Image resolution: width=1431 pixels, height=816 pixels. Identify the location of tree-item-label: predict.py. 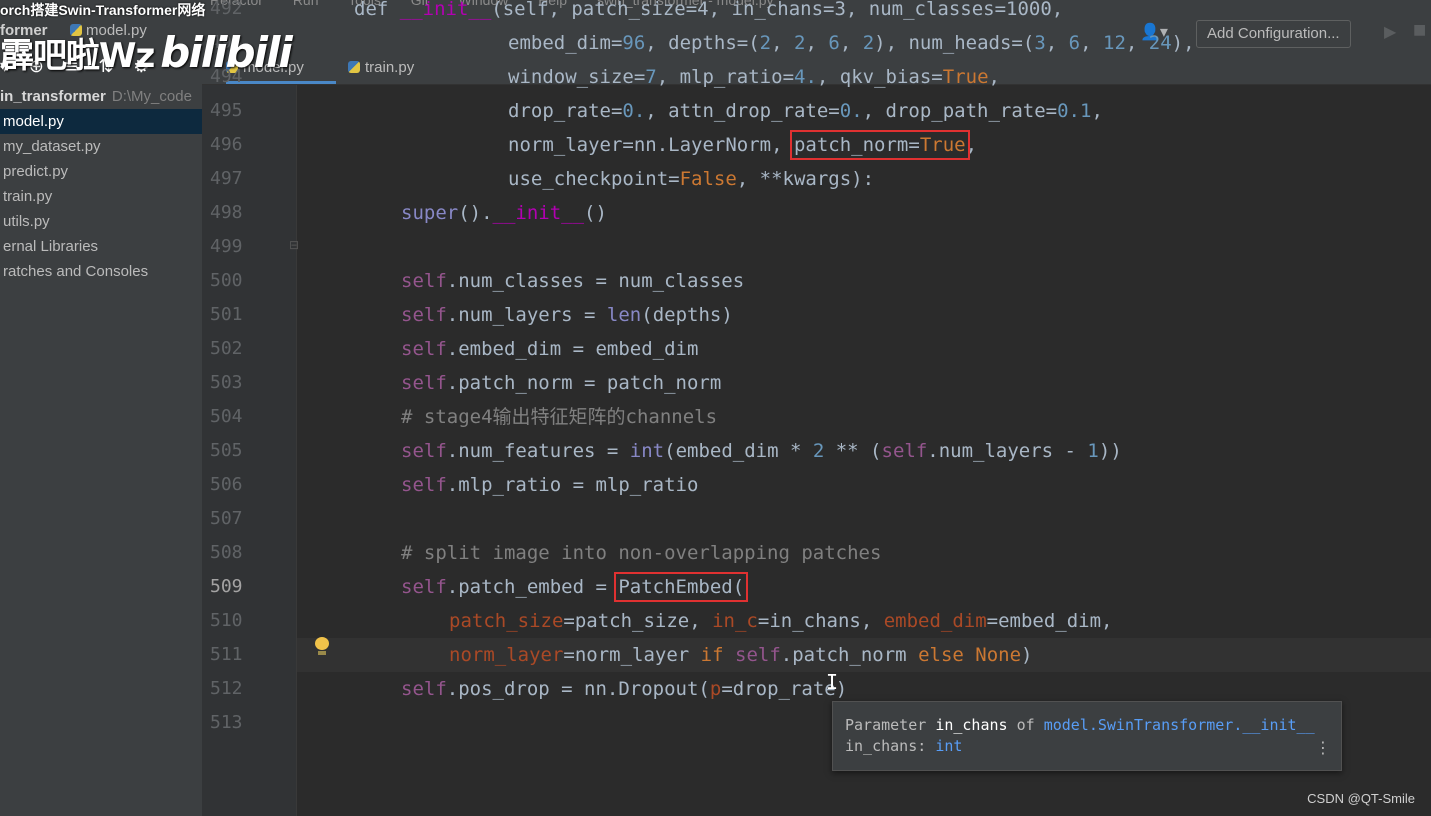
(36, 171).